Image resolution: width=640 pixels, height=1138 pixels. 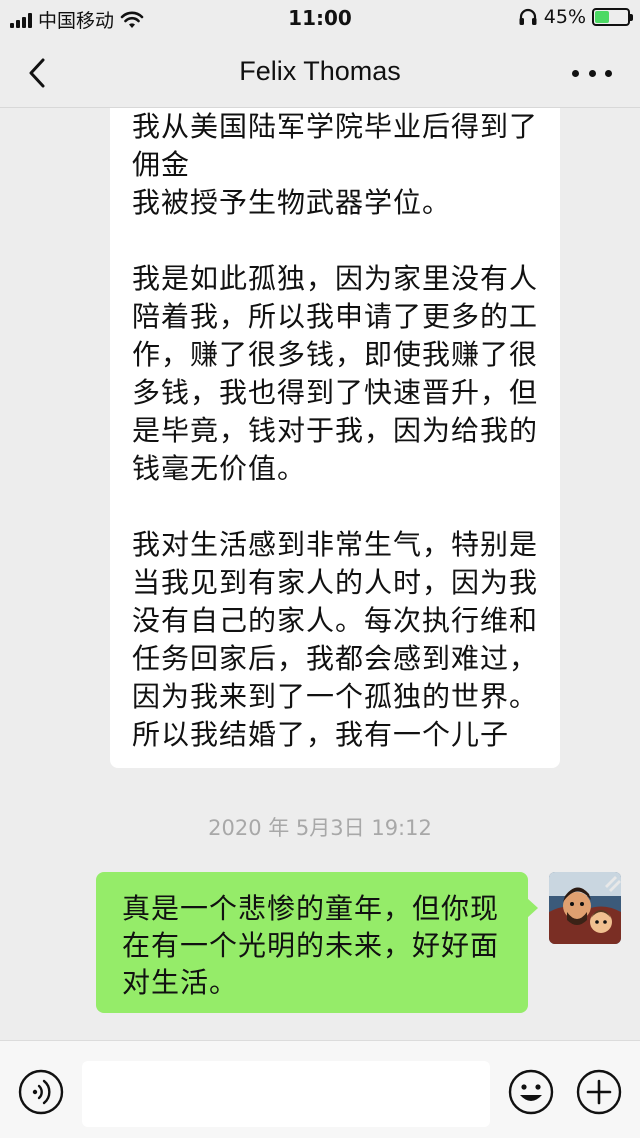 I want to click on outgoing-message-bubble: 真是一个悲惨的童年，但你现在有一个光明的未来，好好面对生活。, so click(x=317, y=942).